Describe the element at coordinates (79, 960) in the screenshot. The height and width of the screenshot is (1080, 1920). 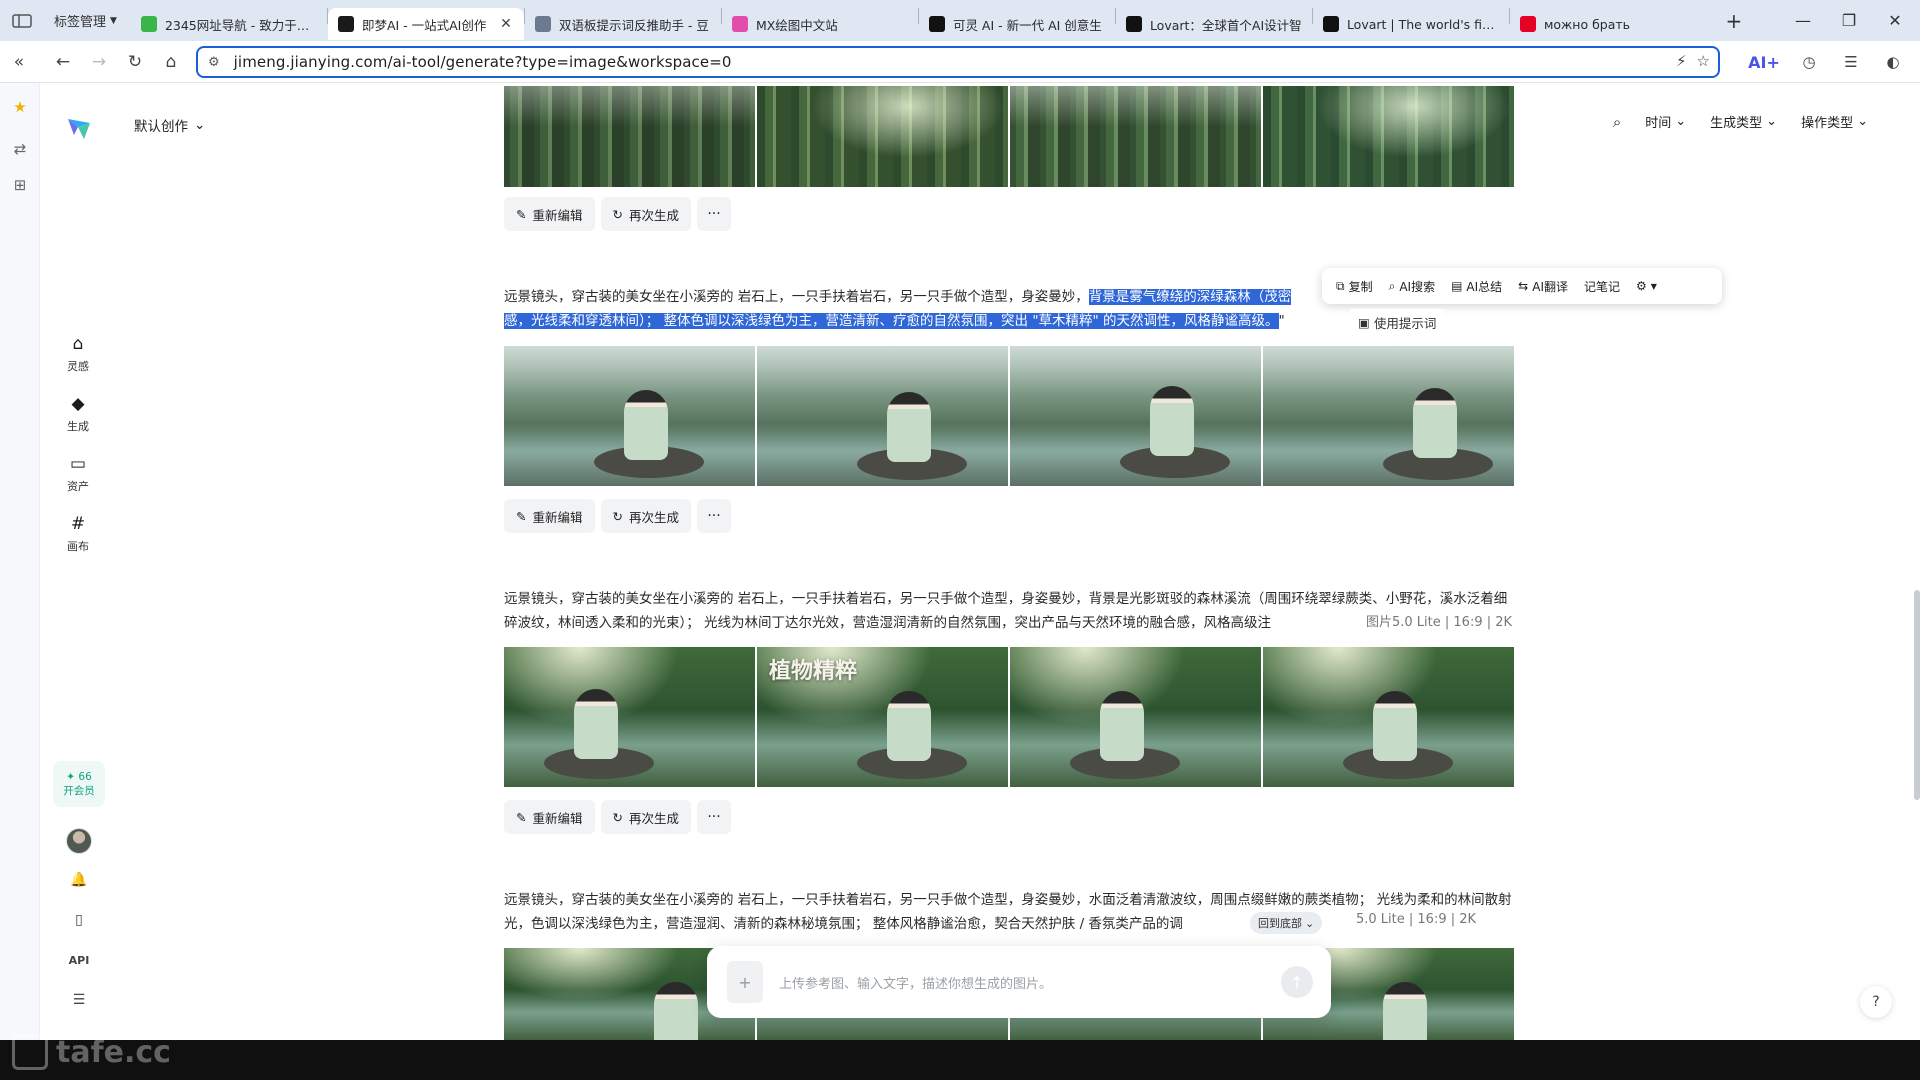
I see `api-link: API` at that location.